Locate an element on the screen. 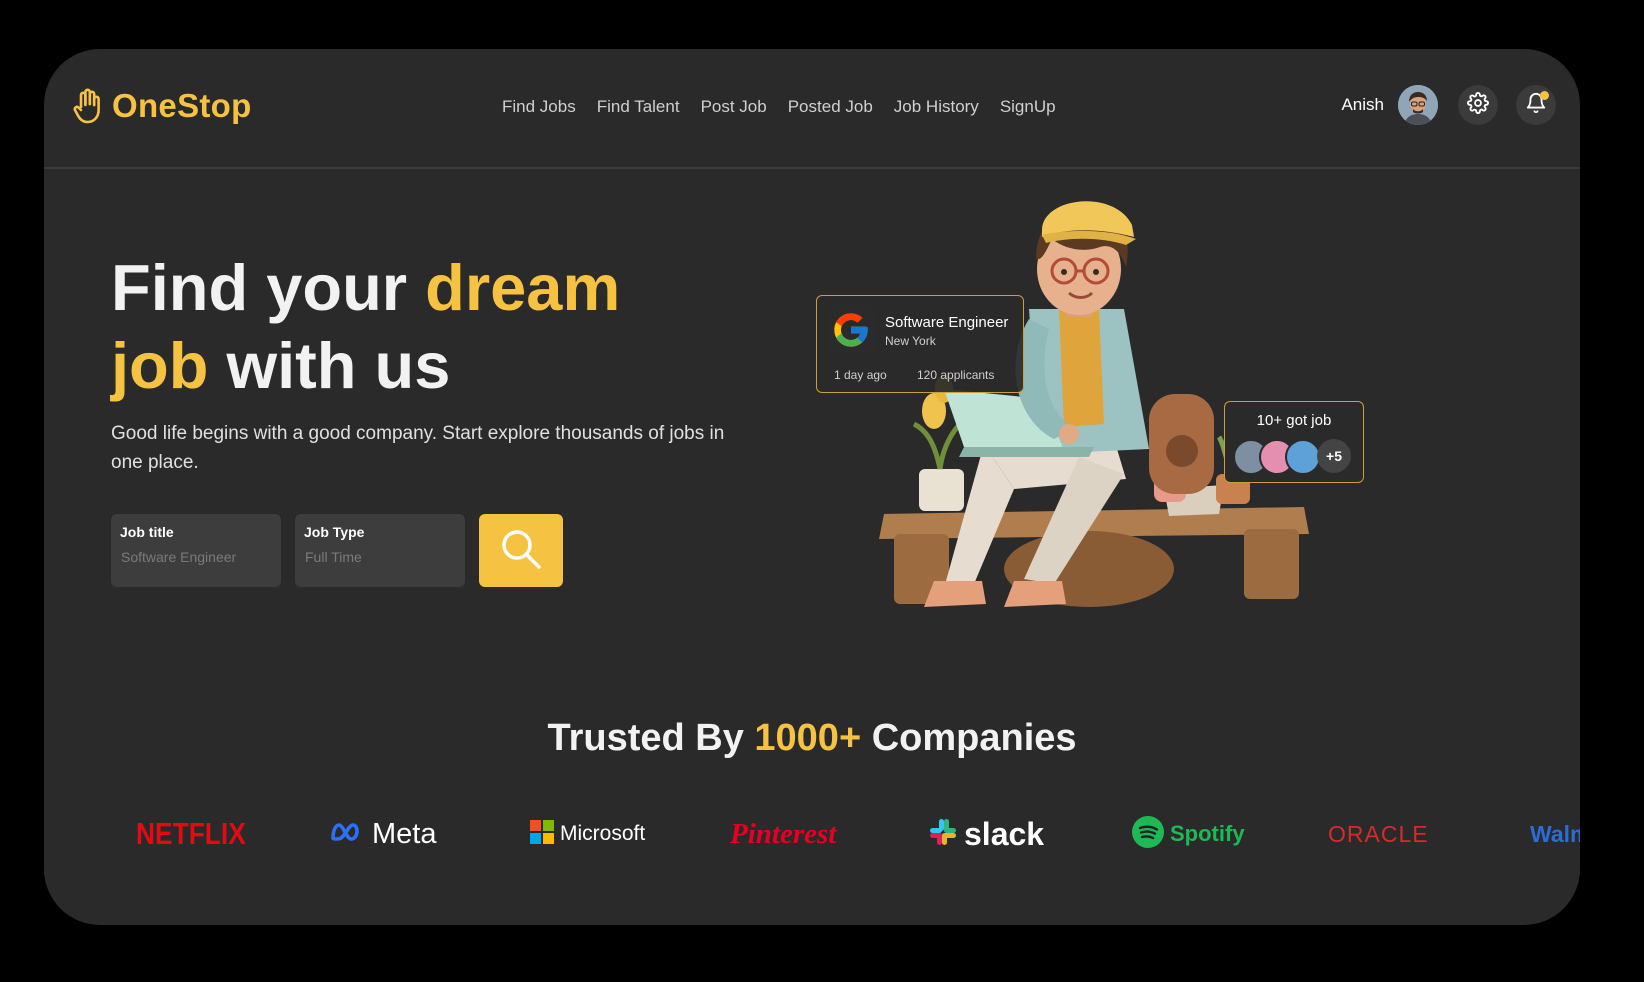  nav-job-history: Job History is located at coordinates (936, 107).